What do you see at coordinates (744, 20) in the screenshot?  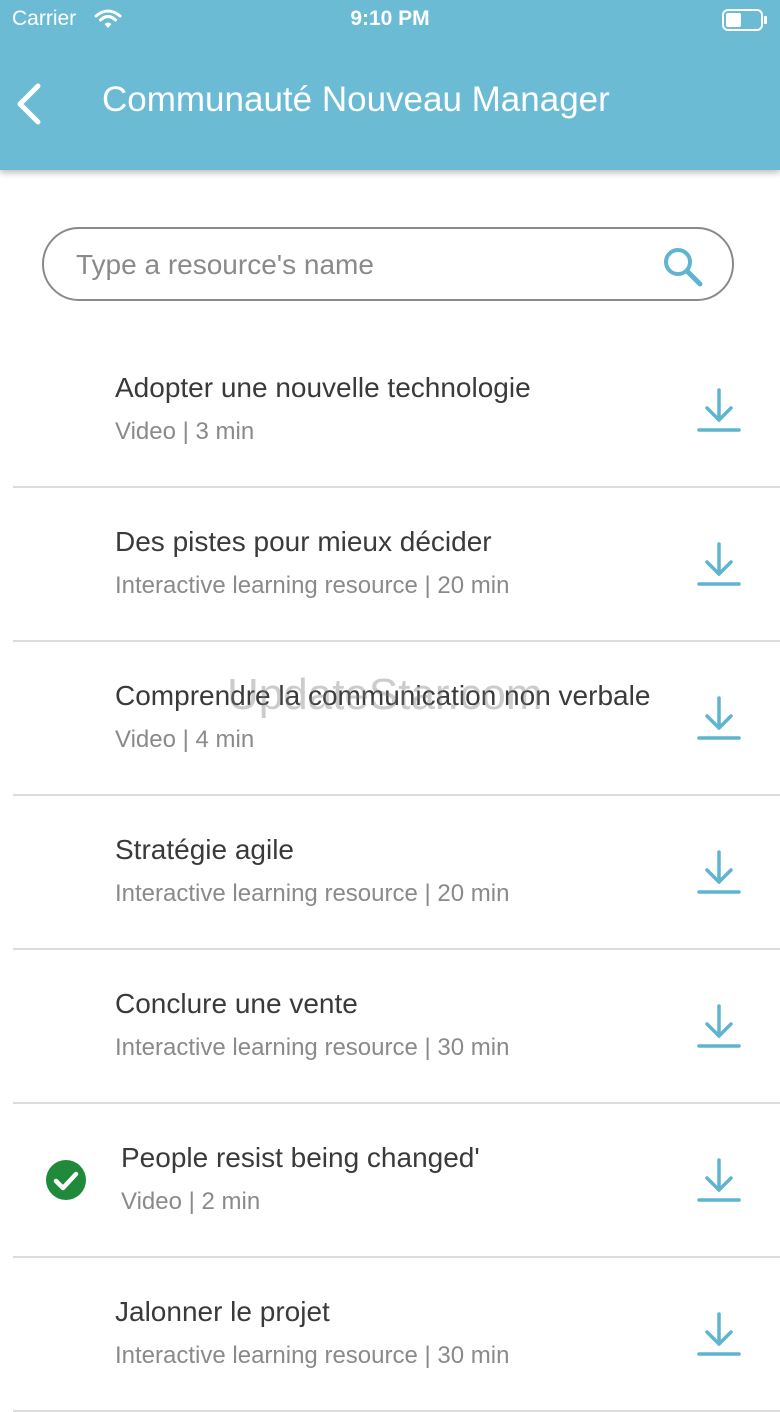 I see `battery-icon` at bounding box center [744, 20].